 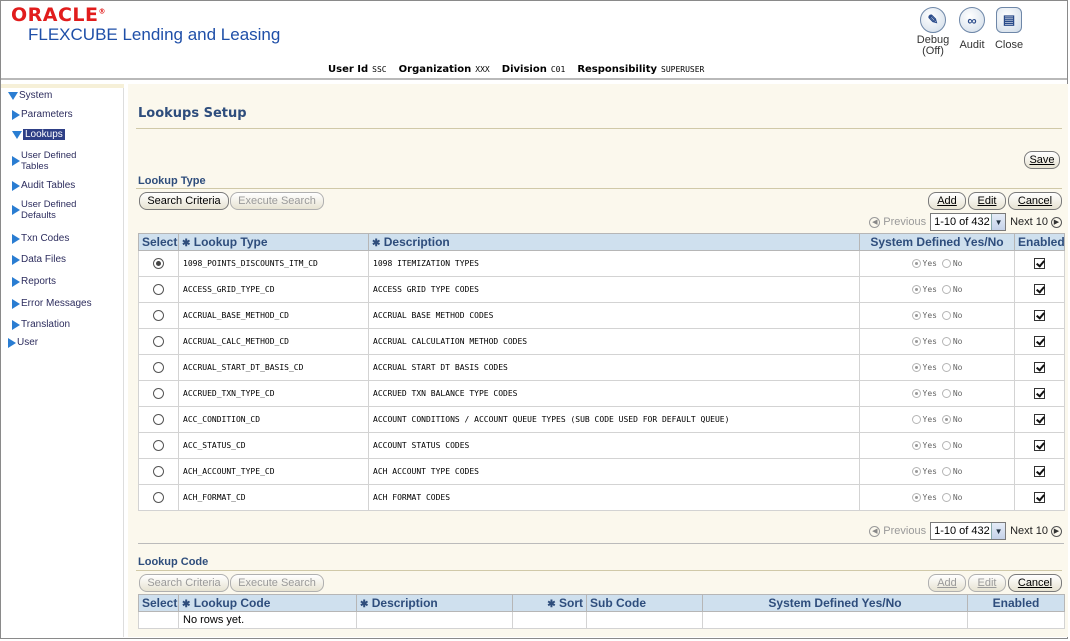 I want to click on lookup-type-cell: ACCESS_GRID_TYPE_CD, so click(x=273, y=289).